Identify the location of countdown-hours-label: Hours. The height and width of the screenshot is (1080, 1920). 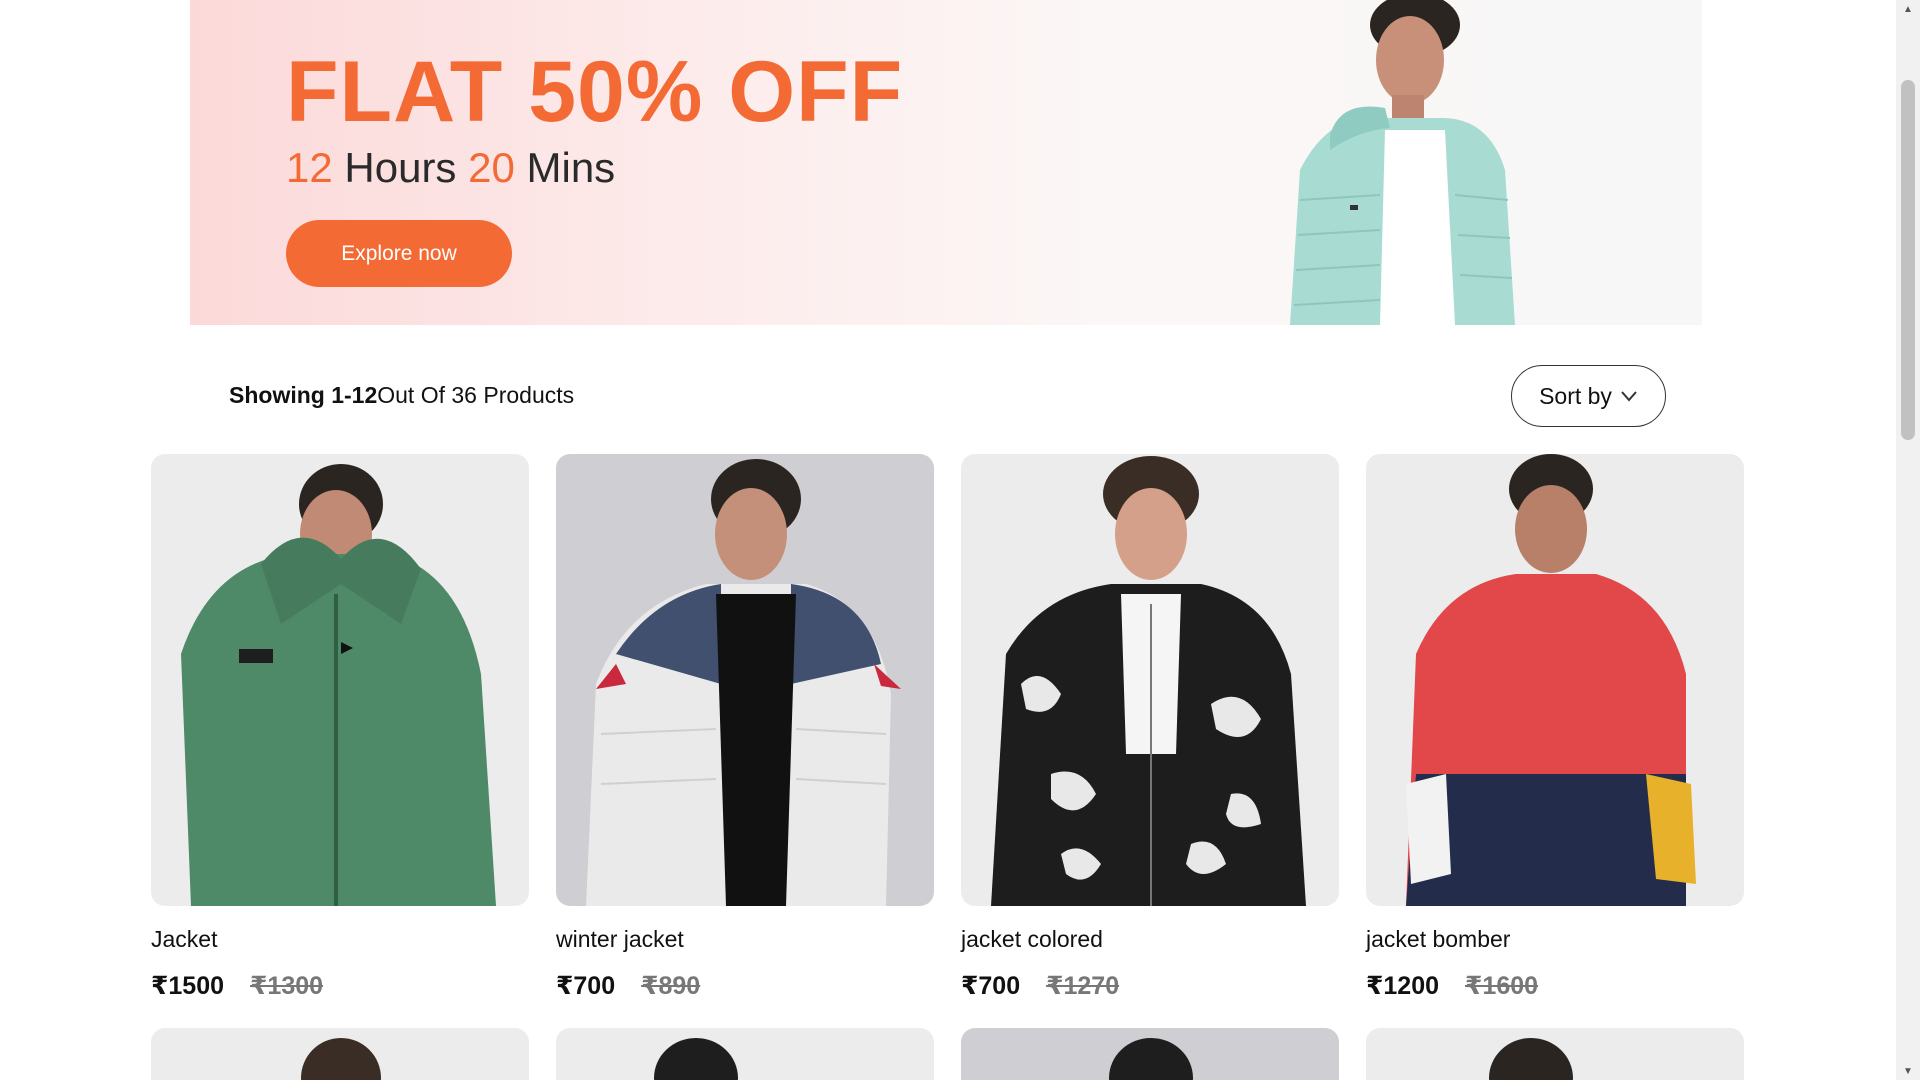
(400, 167).